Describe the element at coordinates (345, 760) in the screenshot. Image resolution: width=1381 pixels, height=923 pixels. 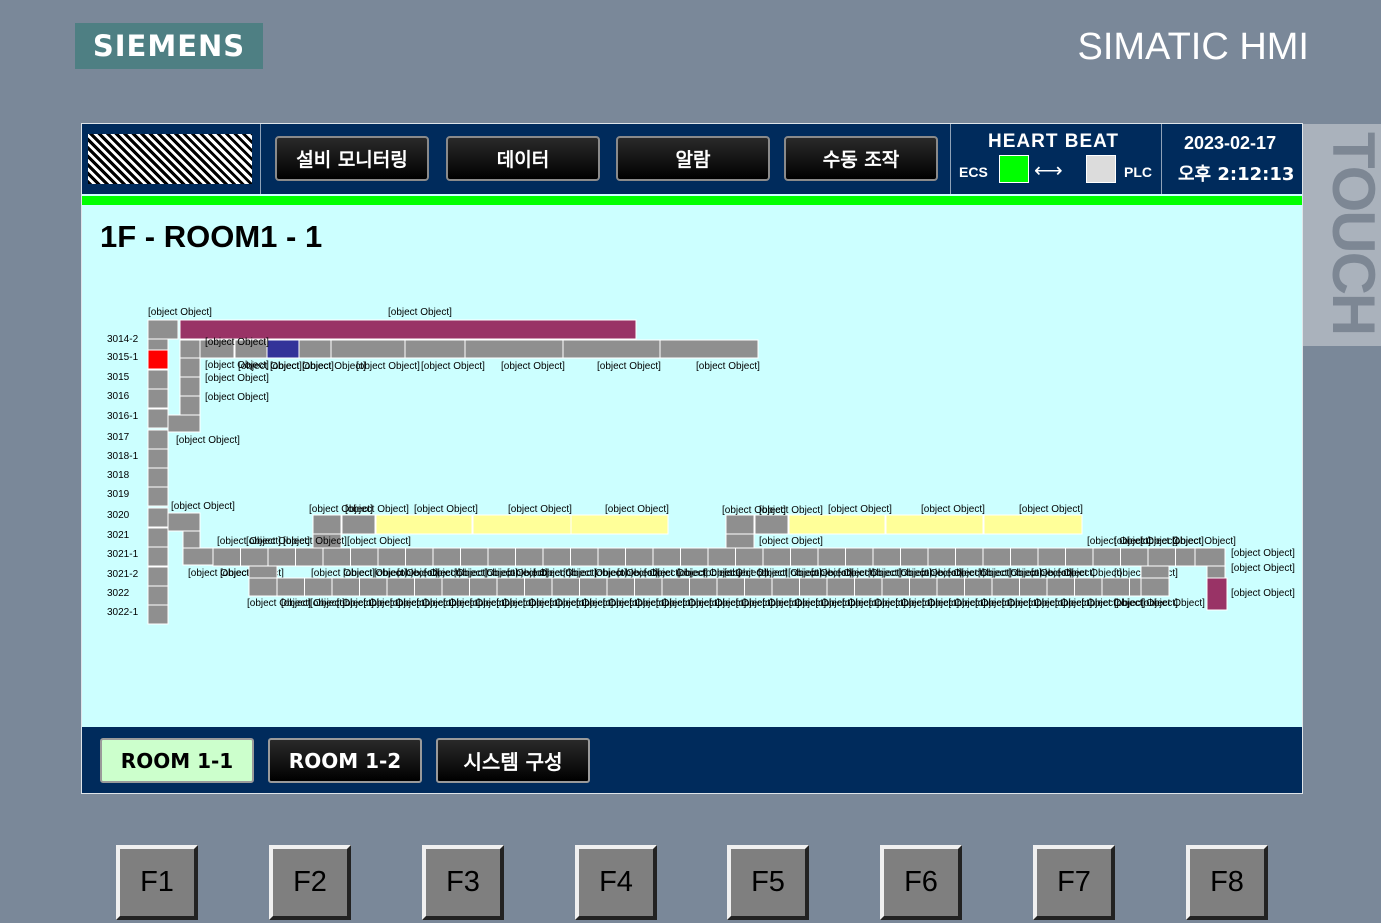
I see `room-button-1-2: ROOM 1-2` at that location.